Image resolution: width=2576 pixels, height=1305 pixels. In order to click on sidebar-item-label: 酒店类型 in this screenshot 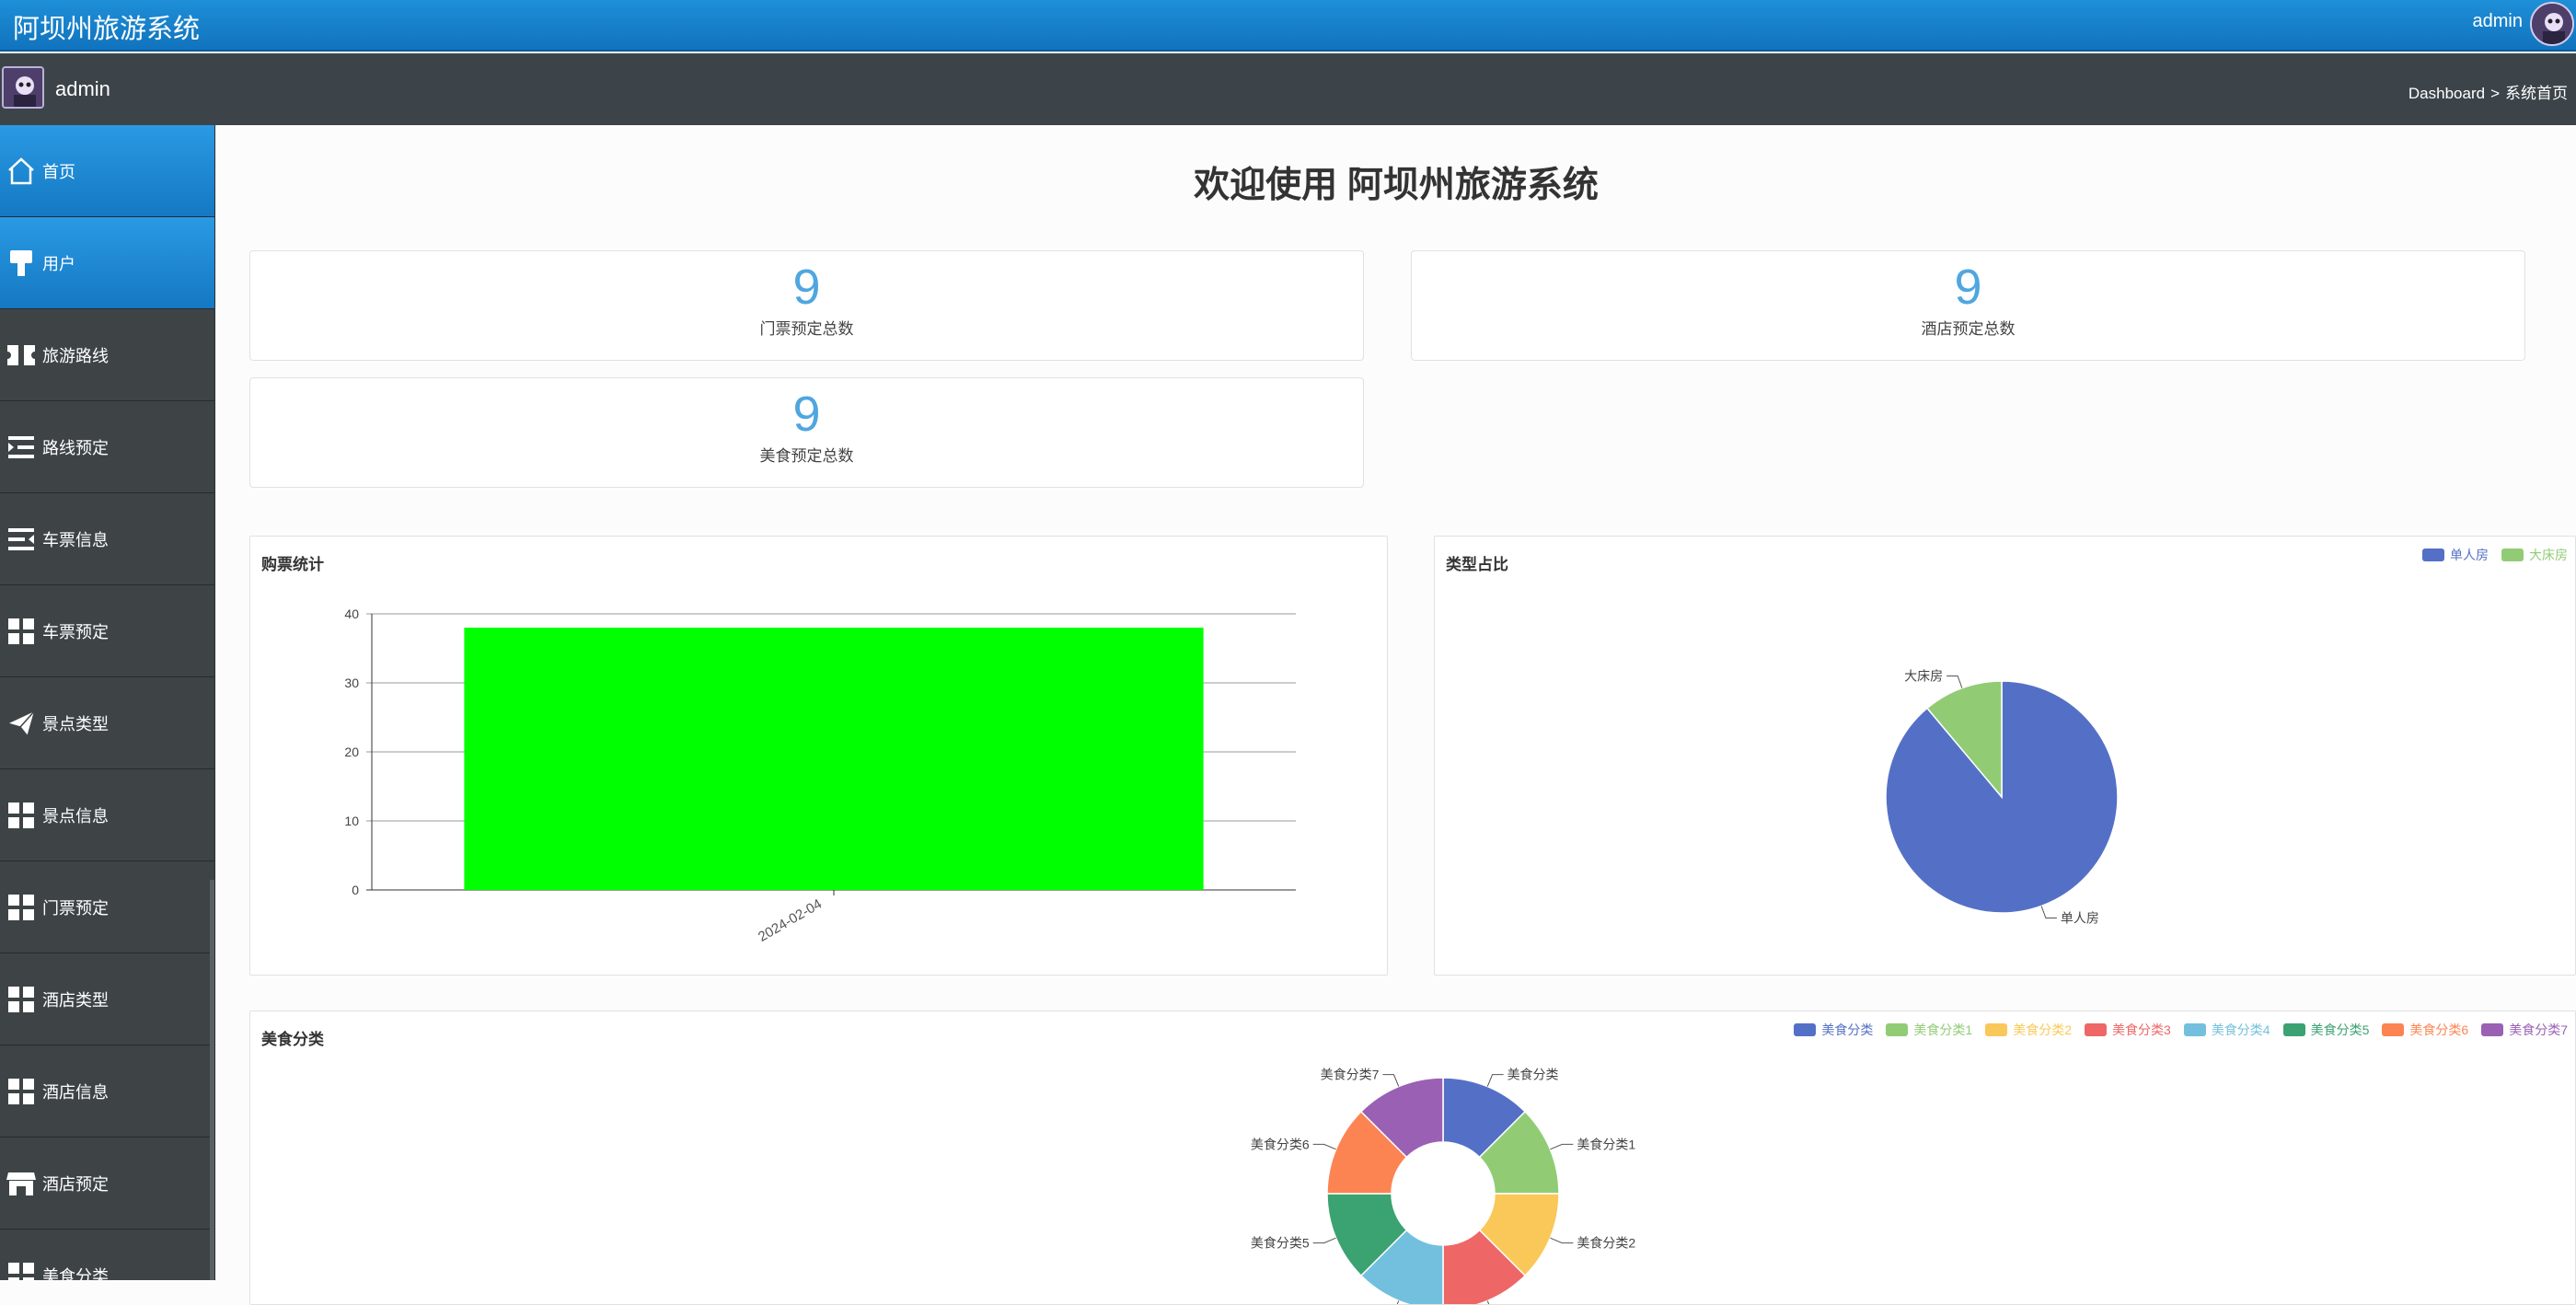, I will do `click(75, 1000)`.